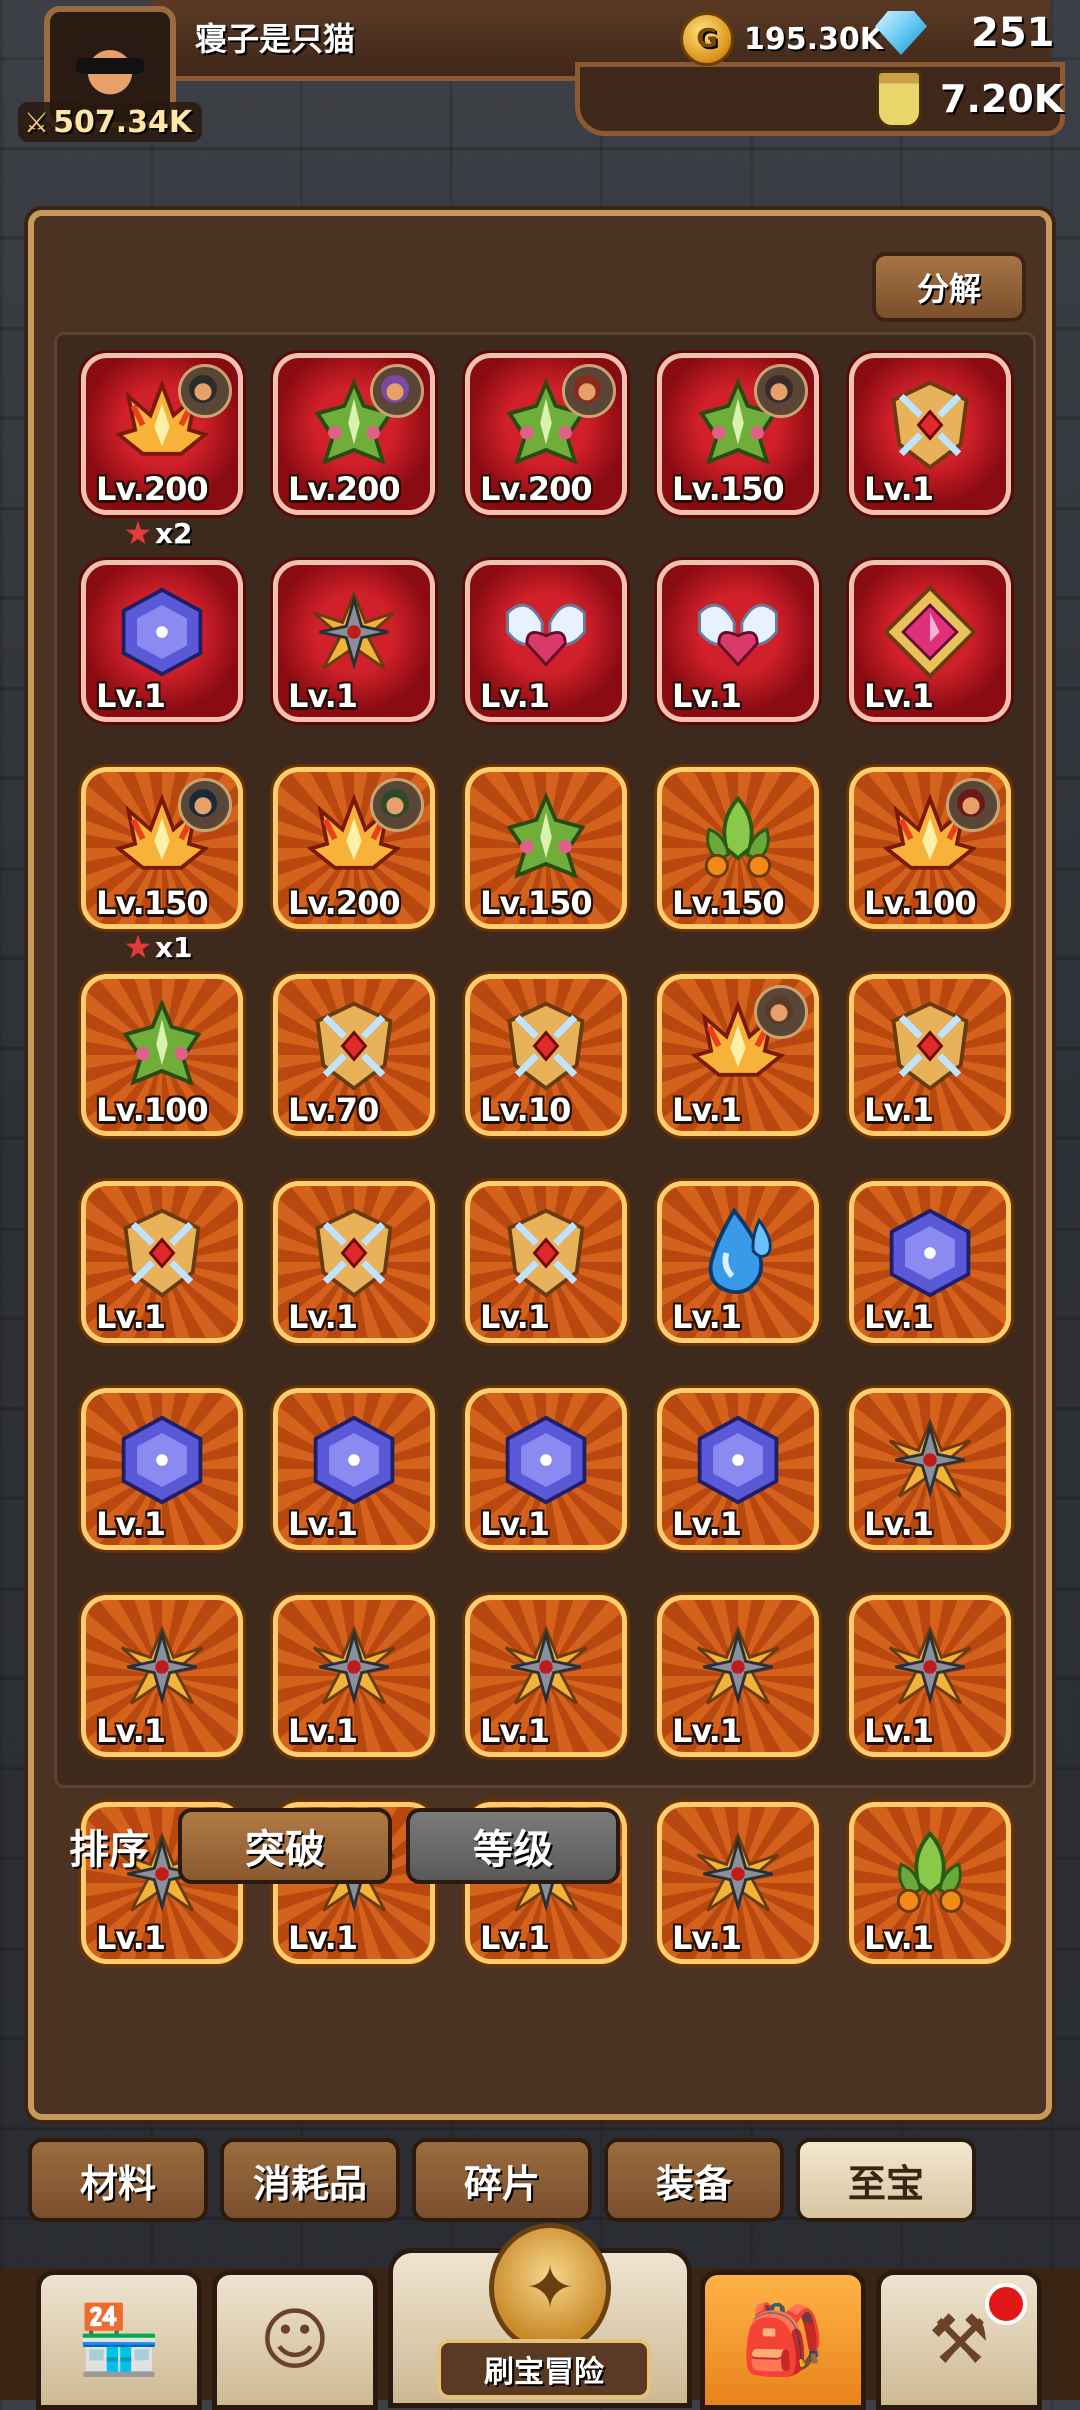 This screenshot has width=1080, height=2410. What do you see at coordinates (783, 2340) in the screenshot?
I see `nav-backpack-button: 🎒` at bounding box center [783, 2340].